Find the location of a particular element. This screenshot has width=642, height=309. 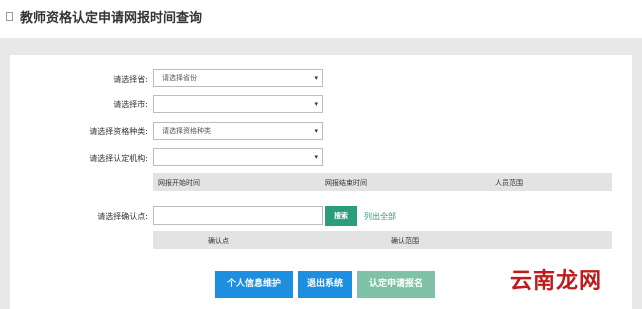

qualification-select: 请选择资格种类 ▾ is located at coordinates (238, 131).